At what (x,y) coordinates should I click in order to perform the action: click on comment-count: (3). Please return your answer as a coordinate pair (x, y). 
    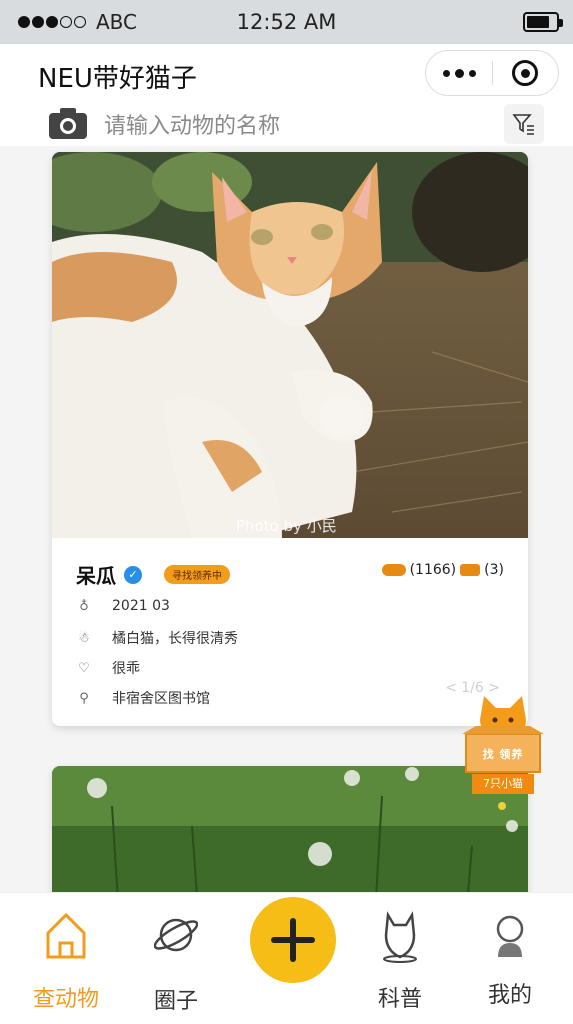
    Looking at the image, I should click on (494, 570).